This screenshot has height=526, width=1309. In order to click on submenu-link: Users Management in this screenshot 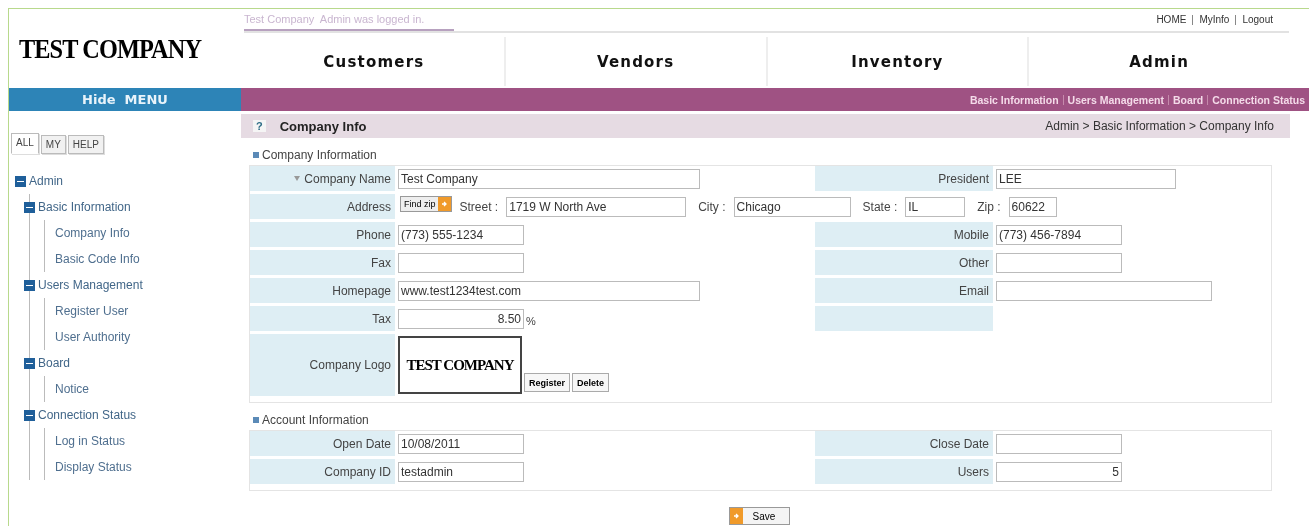, I will do `click(1115, 99)`.